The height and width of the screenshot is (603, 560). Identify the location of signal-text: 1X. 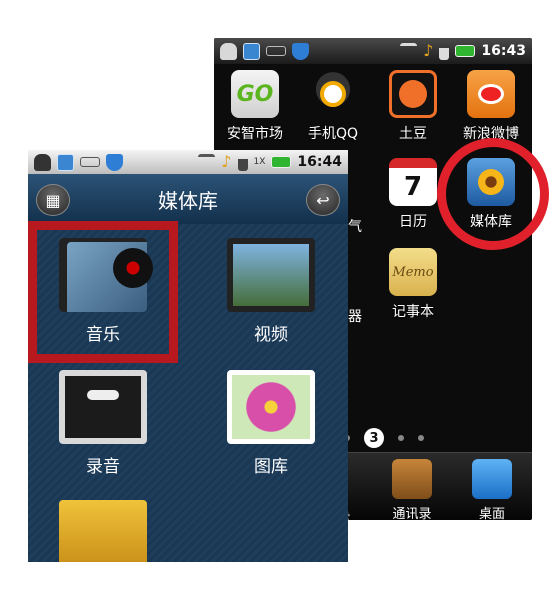
(259, 162).